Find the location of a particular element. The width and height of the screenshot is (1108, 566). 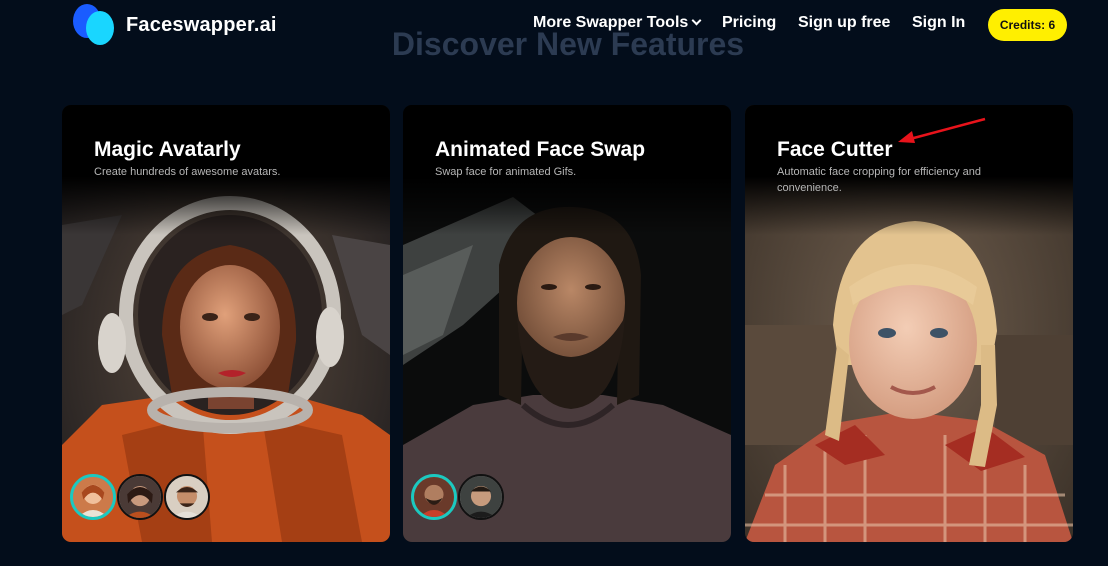

credits-button: Credits: 6 is located at coordinates (1027, 25).